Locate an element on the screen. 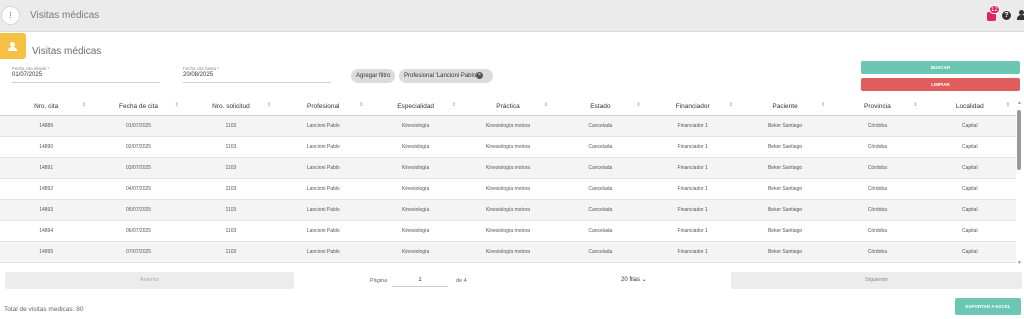 This screenshot has width=1024, height=319. fecha-hasta-field: Fecha cita hasta * 20/08/2025 is located at coordinates (257, 74).